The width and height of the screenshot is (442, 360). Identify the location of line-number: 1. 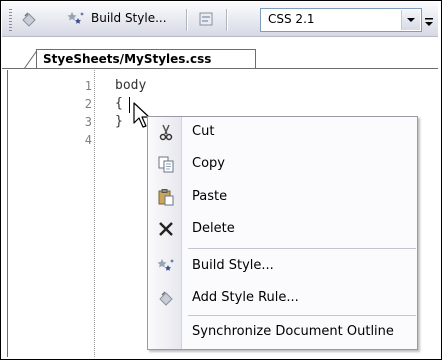
(88, 86).